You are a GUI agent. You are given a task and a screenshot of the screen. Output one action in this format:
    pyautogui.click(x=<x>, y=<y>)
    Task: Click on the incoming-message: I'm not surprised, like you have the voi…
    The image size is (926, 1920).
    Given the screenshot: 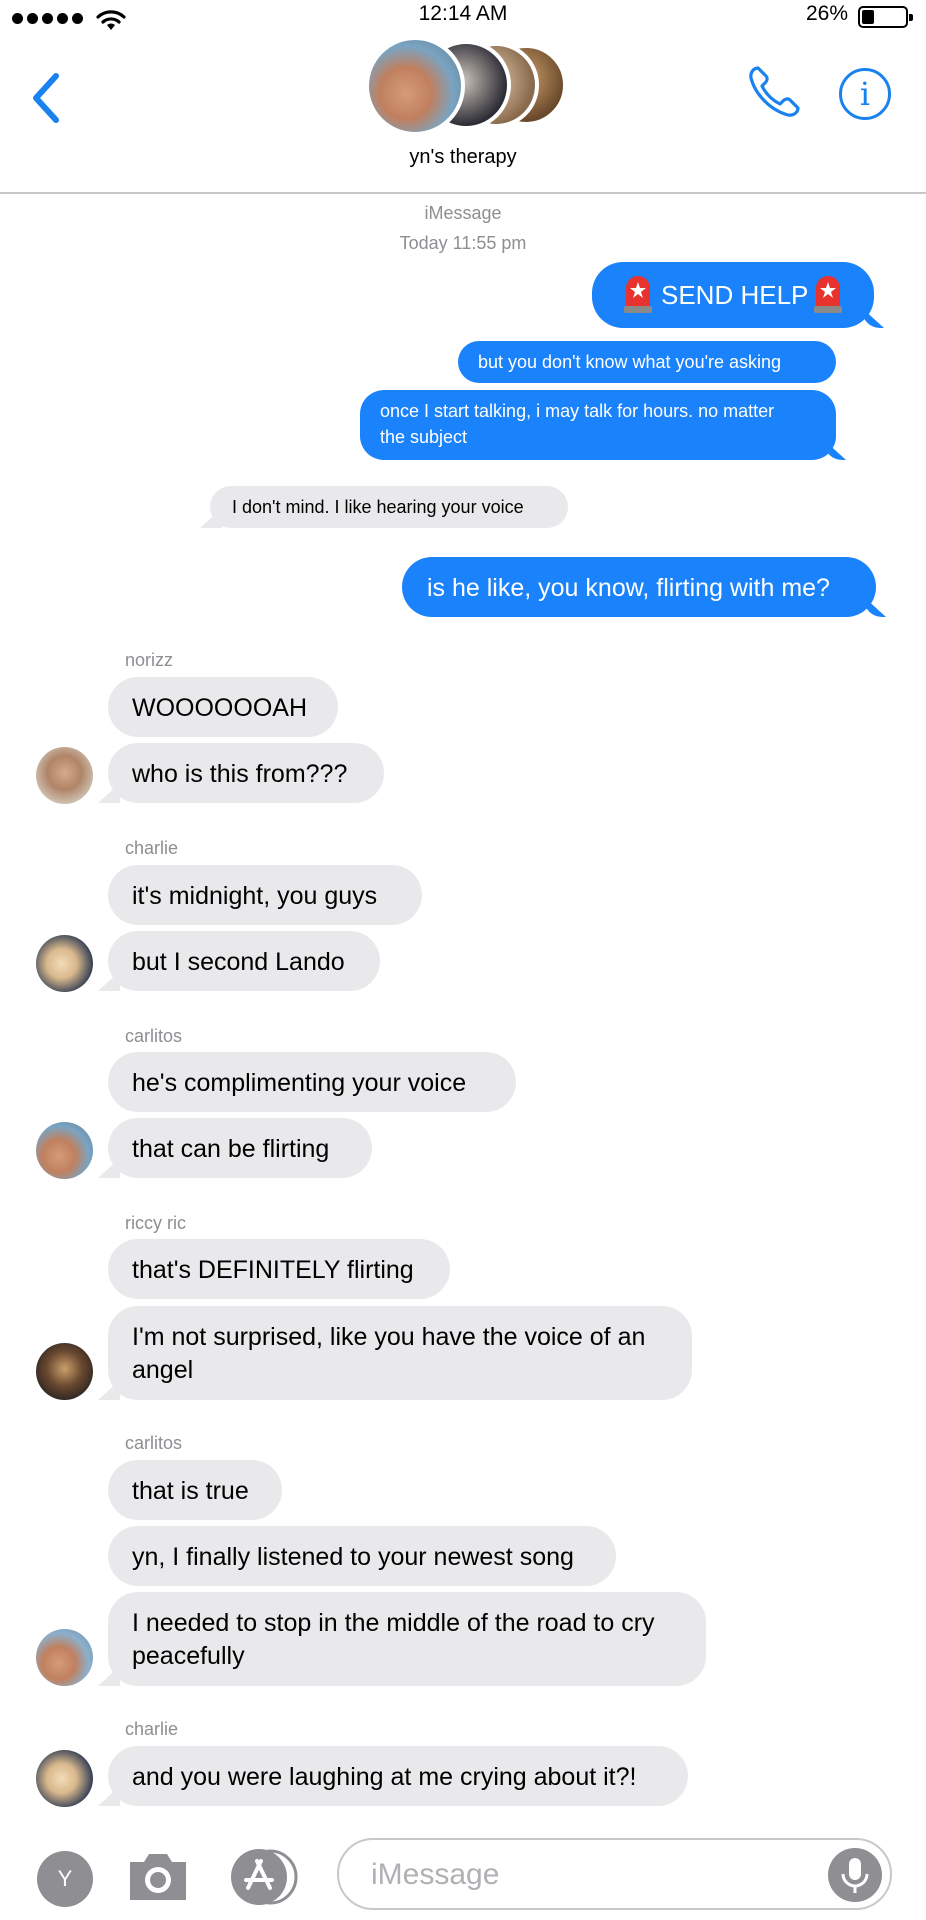 What is the action you would take?
    pyautogui.click(x=400, y=1353)
    